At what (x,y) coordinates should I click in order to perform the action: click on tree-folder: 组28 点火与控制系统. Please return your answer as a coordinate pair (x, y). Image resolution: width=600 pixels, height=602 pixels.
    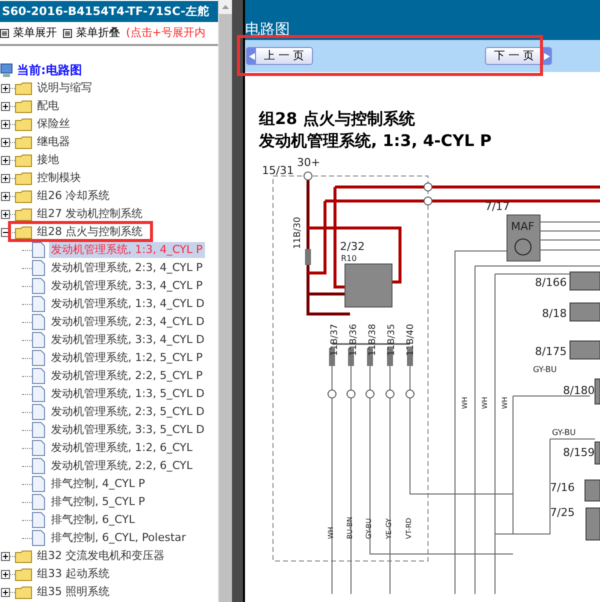
    Looking at the image, I should click on (89, 232).